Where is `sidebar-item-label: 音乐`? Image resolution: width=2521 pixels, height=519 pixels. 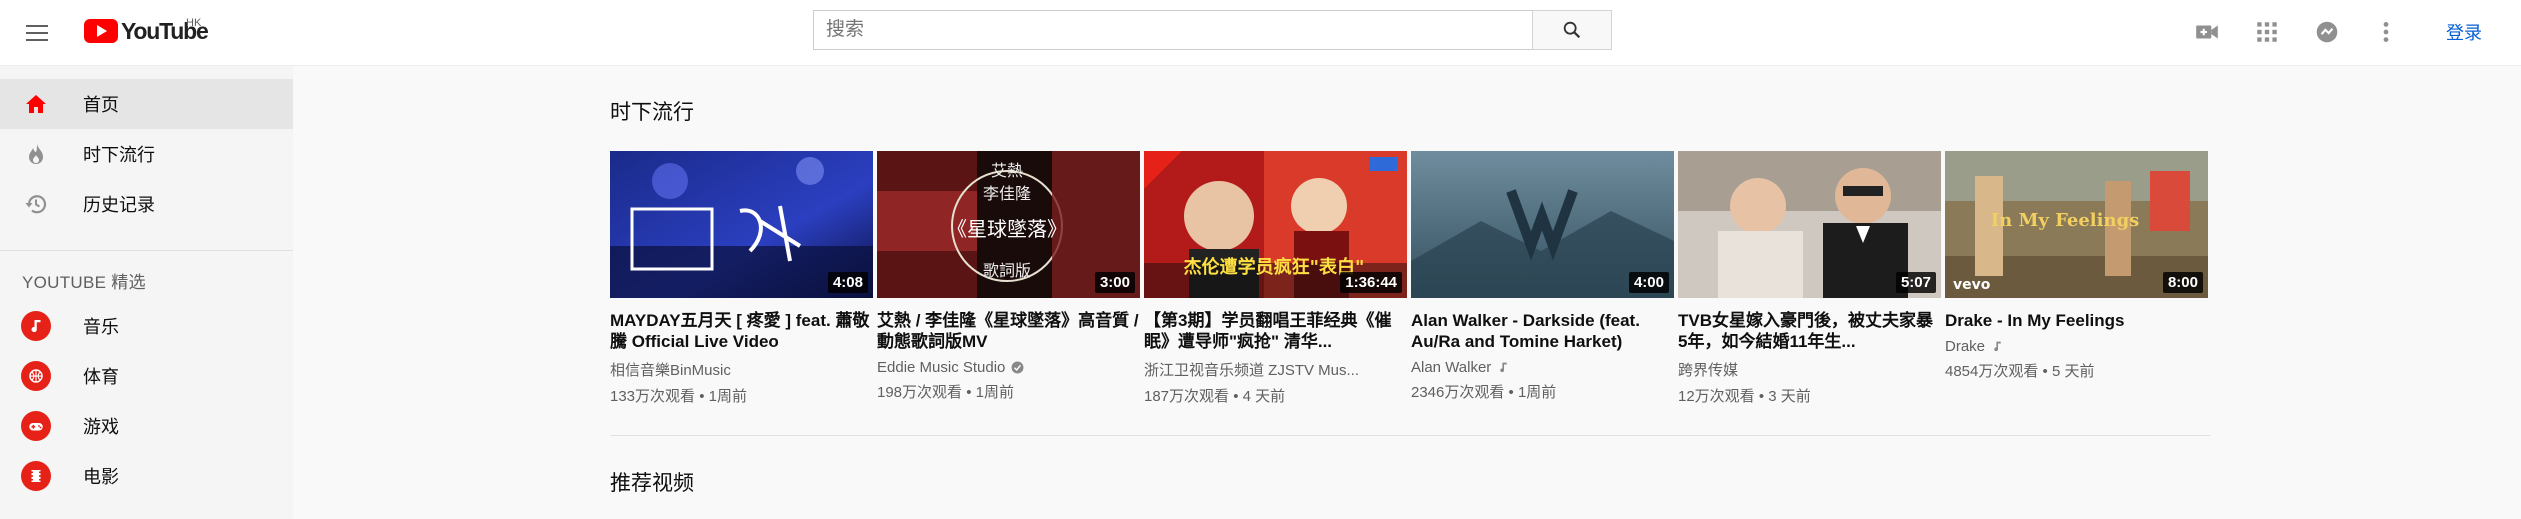
sidebar-item-label: 音乐 is located at coordinates (101, 327).